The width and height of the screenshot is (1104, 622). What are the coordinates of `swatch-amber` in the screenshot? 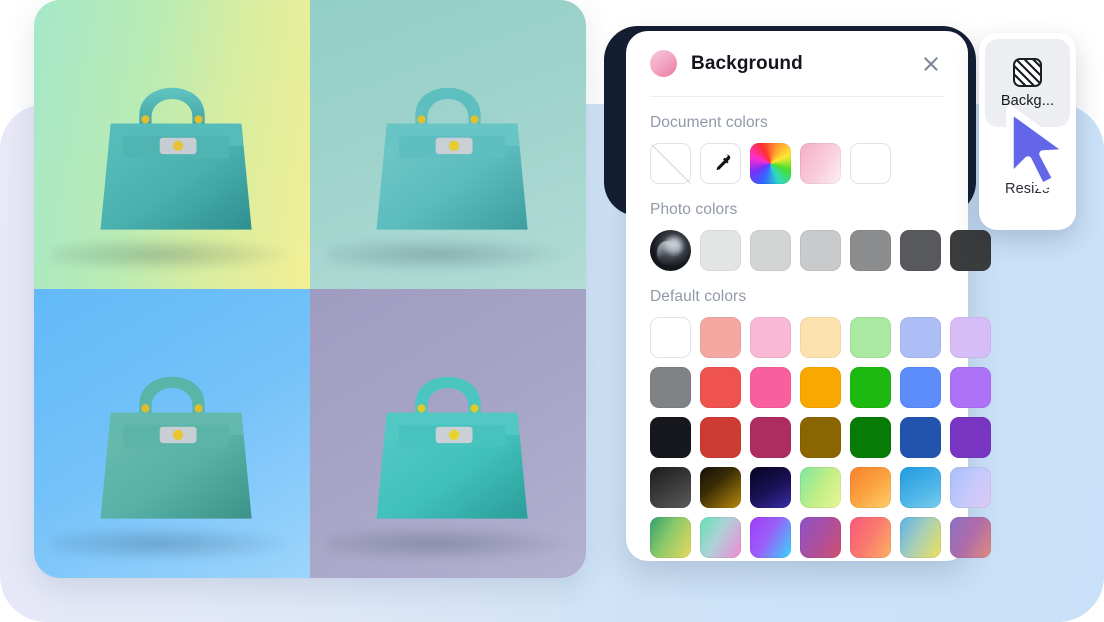 It's located at (820, 387).